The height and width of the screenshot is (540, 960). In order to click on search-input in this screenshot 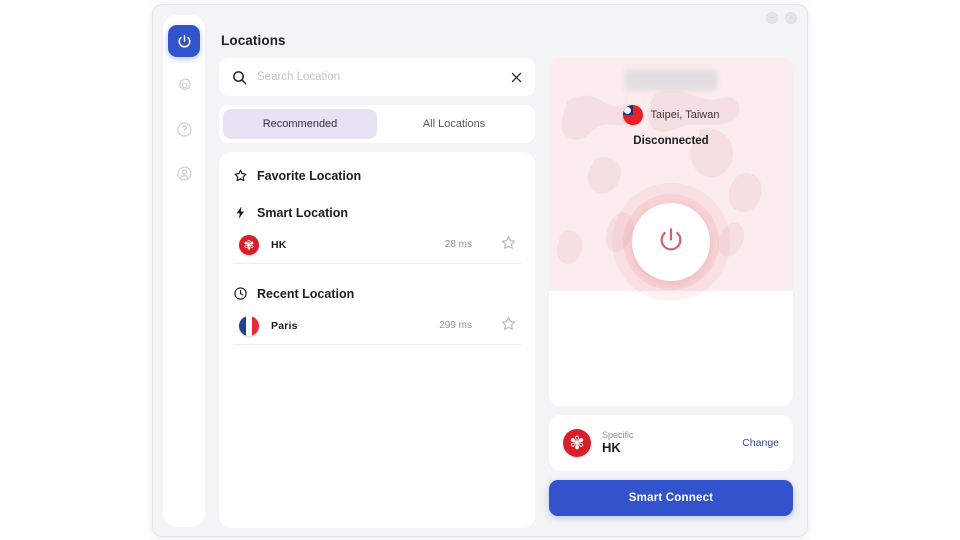, I will do `click(379, 77)`.